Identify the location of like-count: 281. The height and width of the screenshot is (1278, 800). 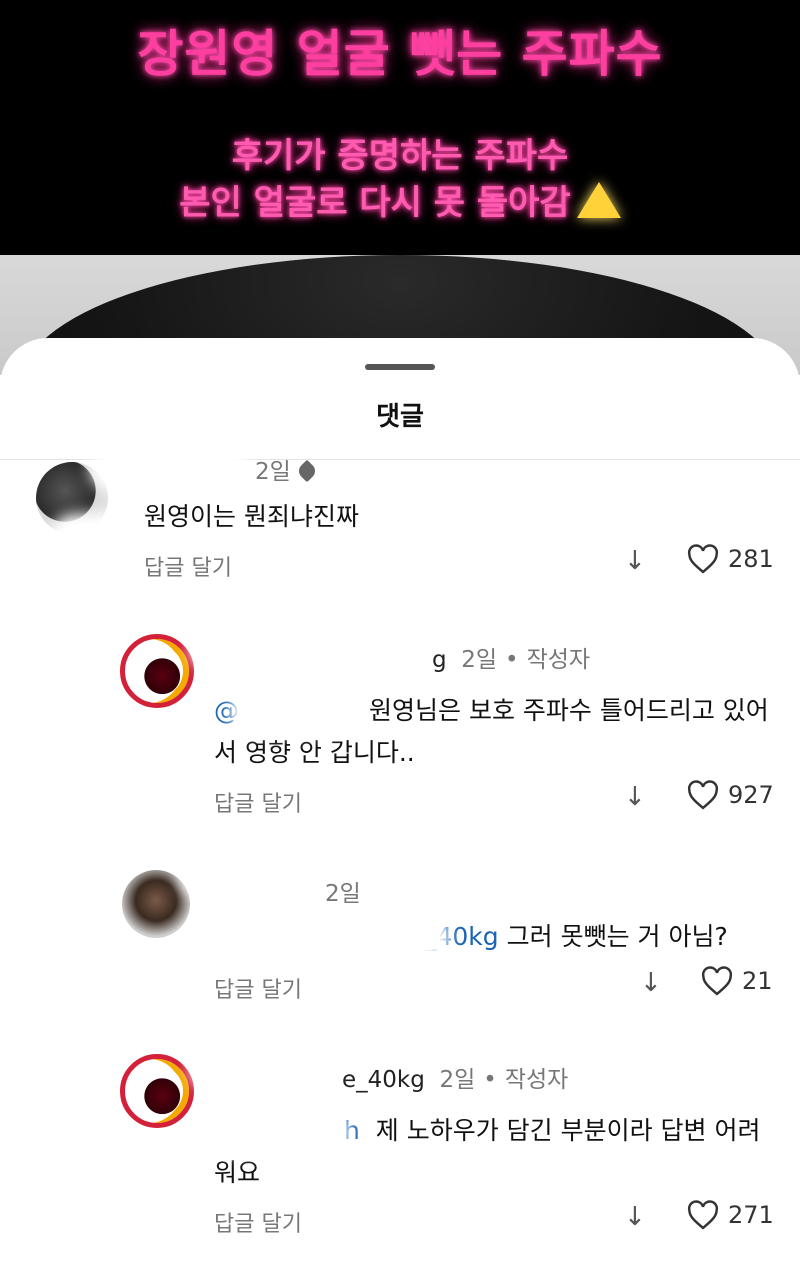
(751, 559).